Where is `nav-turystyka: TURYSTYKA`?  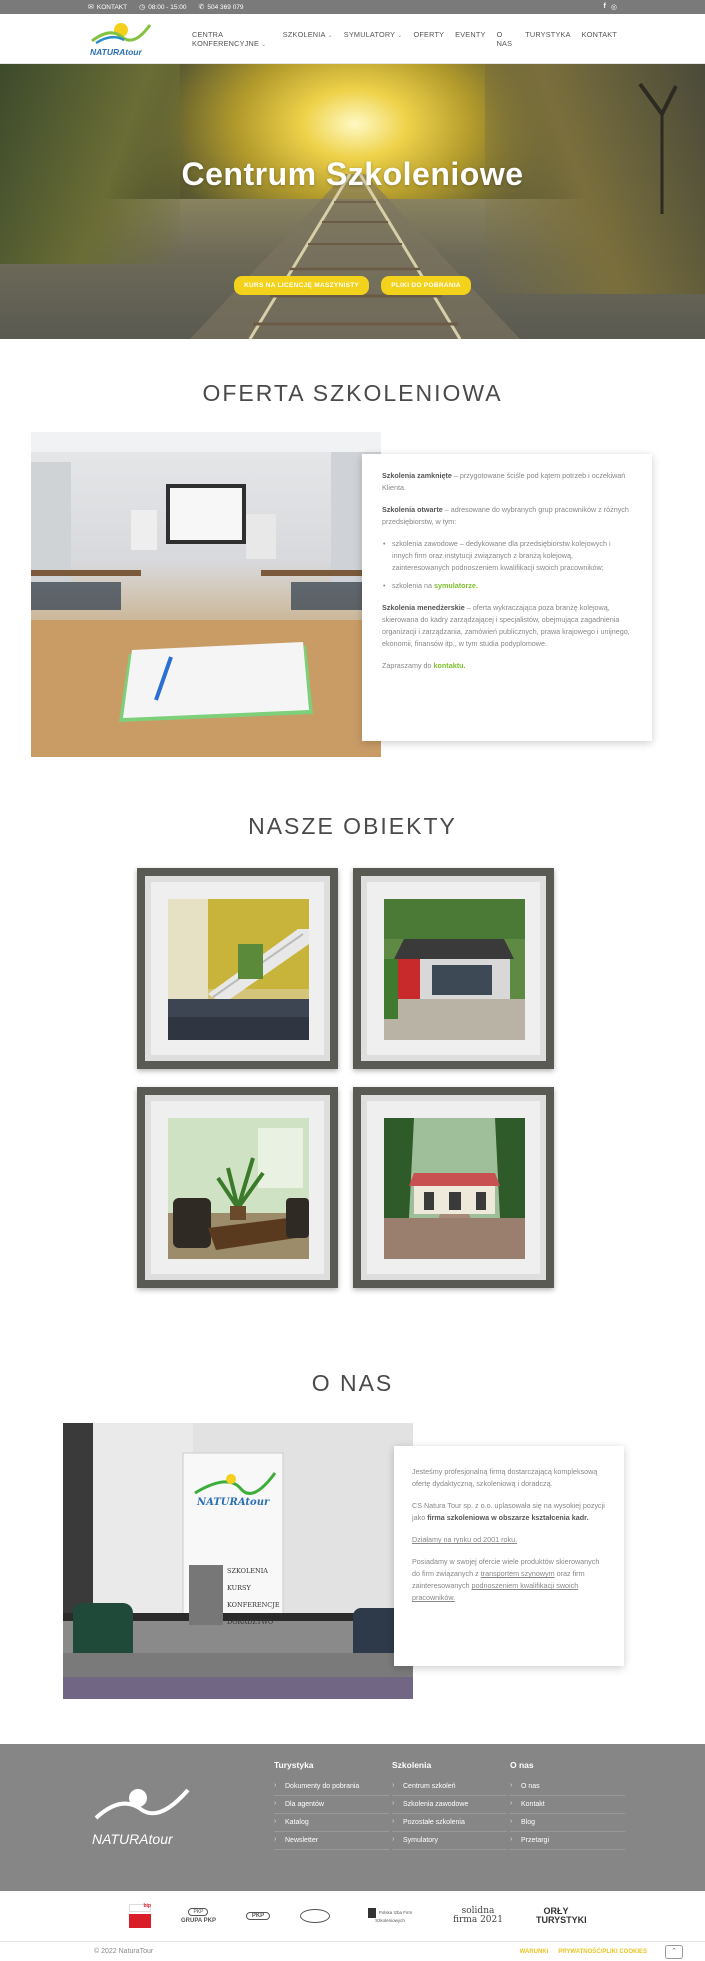 nav-turystyka: TURYSTYKA is located at coordinates (547, 39).